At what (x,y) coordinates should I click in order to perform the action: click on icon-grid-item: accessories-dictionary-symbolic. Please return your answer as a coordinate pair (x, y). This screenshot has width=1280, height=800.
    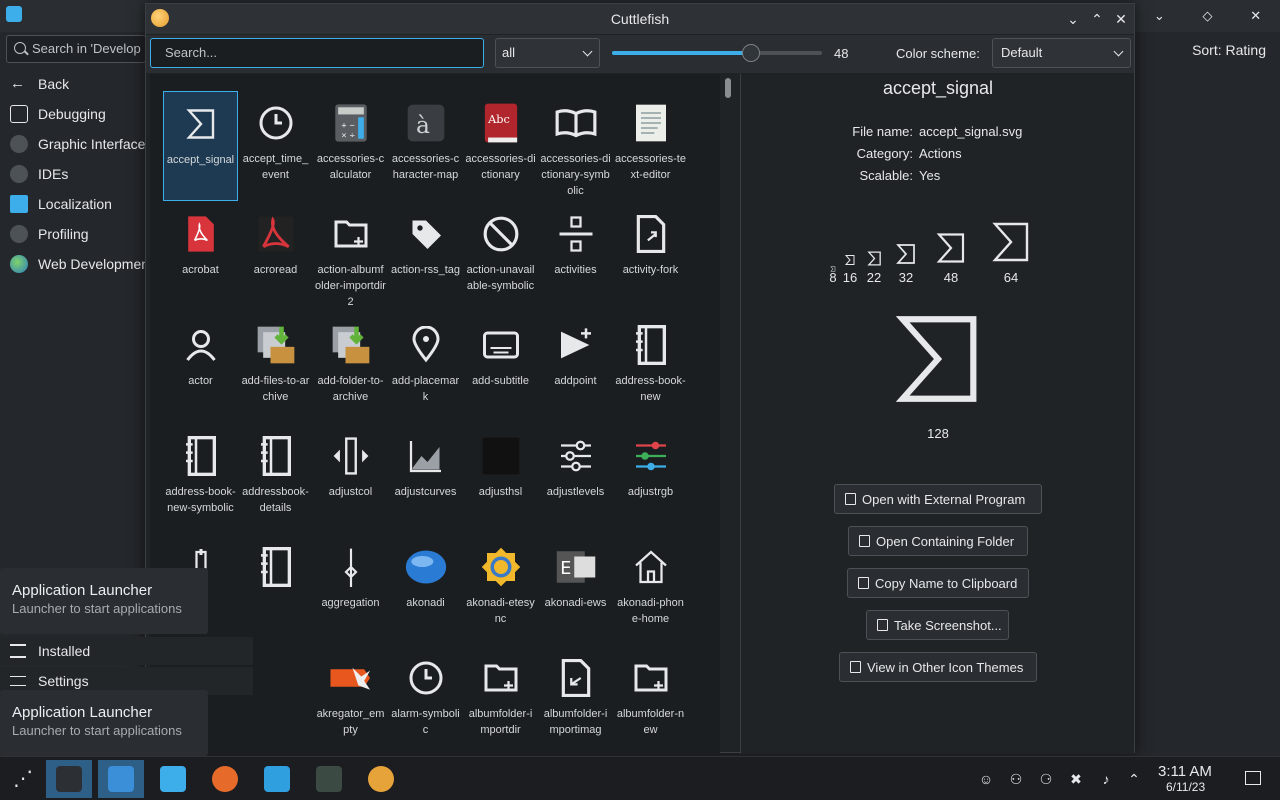
    Looking at the image, I should click on (575, 146).